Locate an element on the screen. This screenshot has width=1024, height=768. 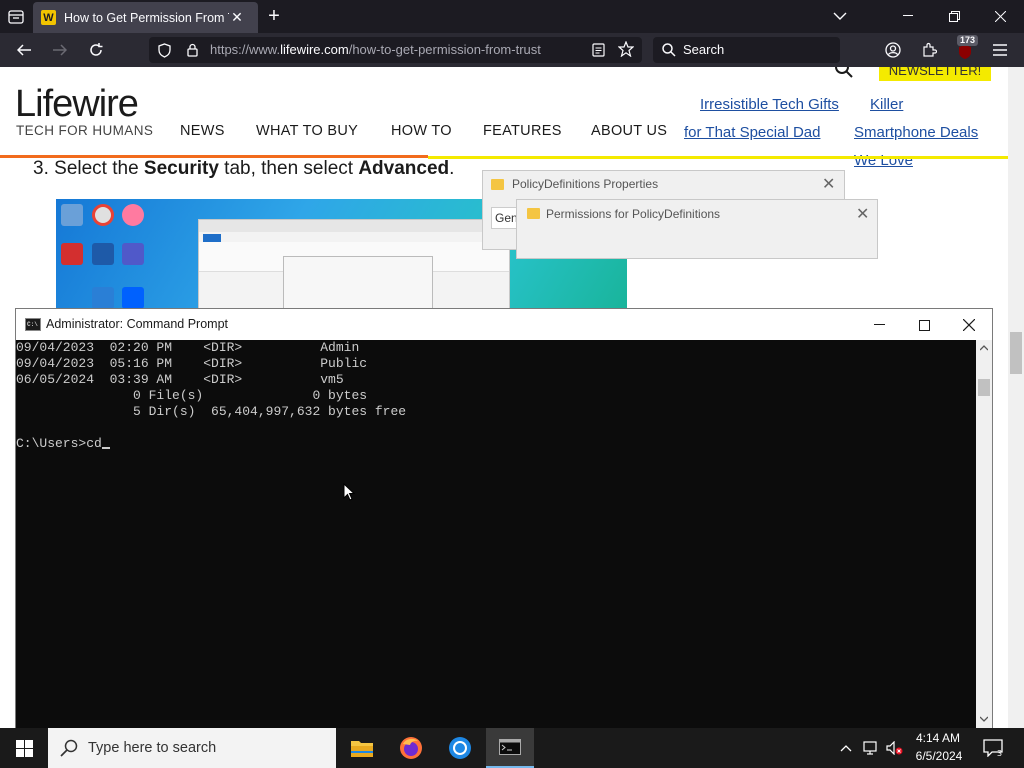
window-minimize-icon is located at coordinates (908, 16).